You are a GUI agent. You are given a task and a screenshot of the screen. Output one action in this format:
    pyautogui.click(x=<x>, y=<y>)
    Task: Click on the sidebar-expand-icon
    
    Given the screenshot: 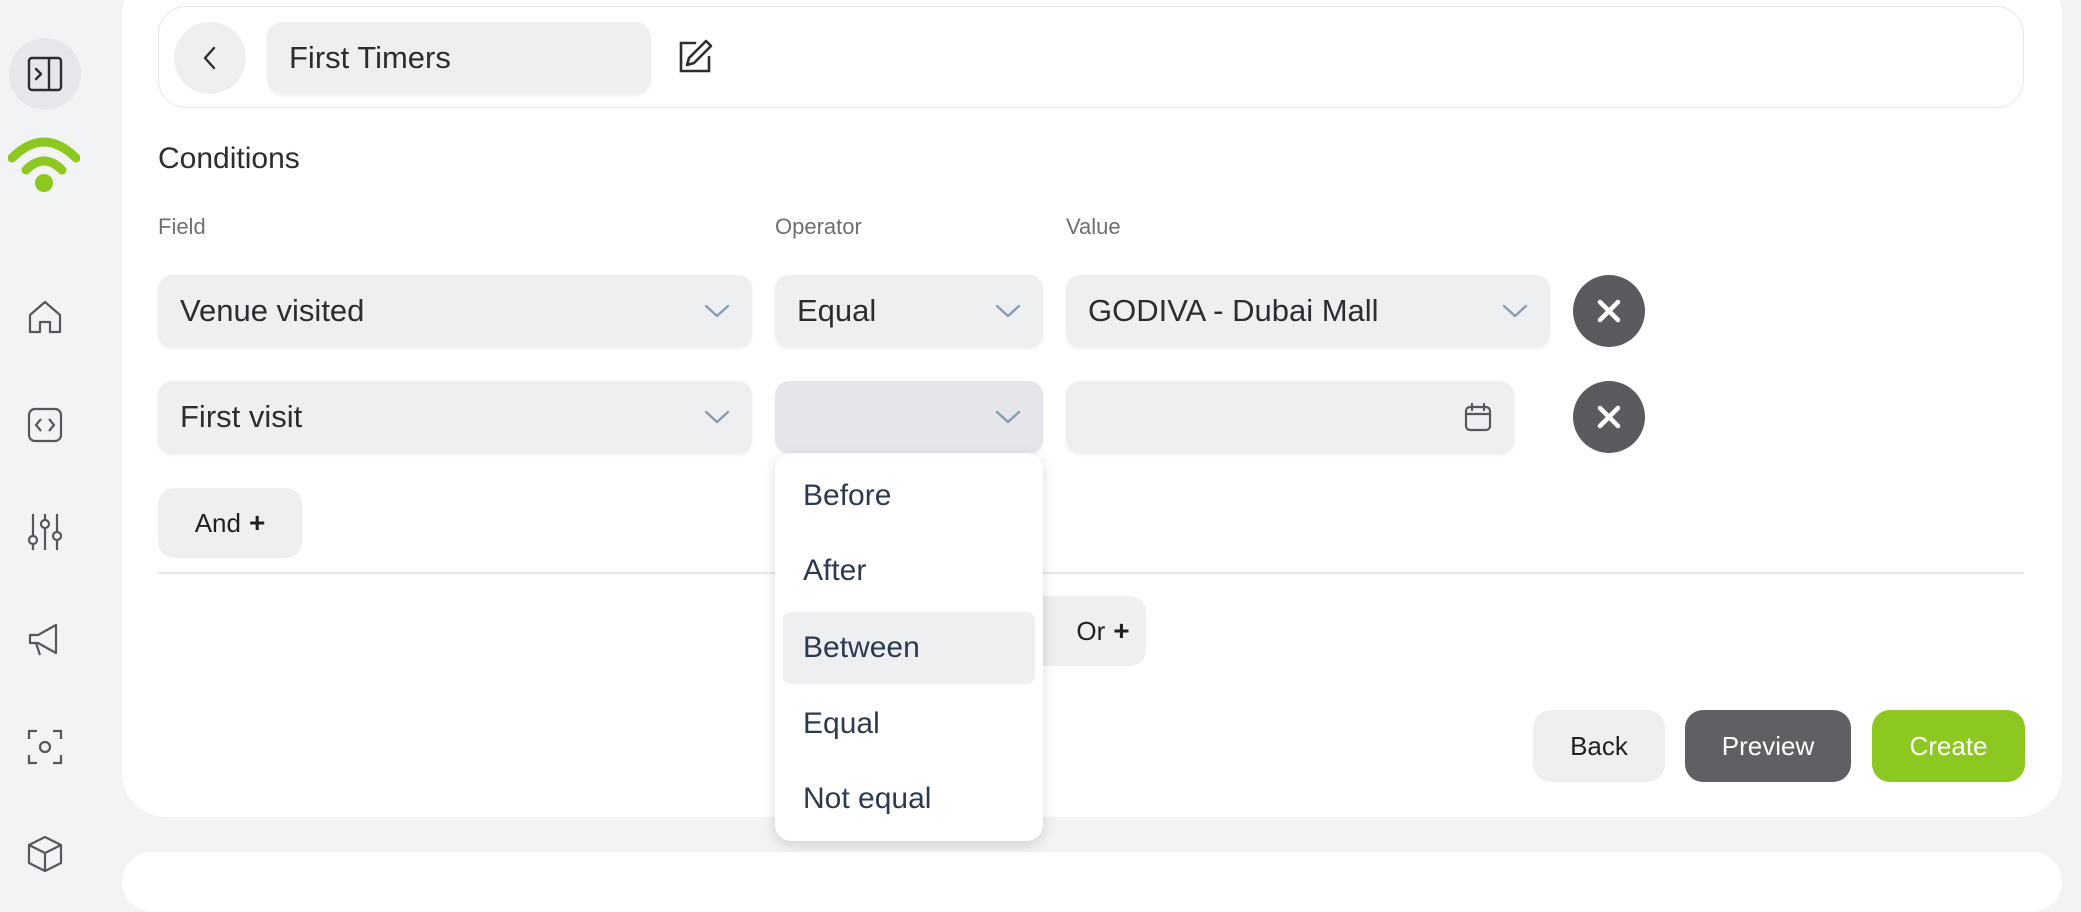 What is the action you would take?
    pyautogui.click(x=45, y=74)
    